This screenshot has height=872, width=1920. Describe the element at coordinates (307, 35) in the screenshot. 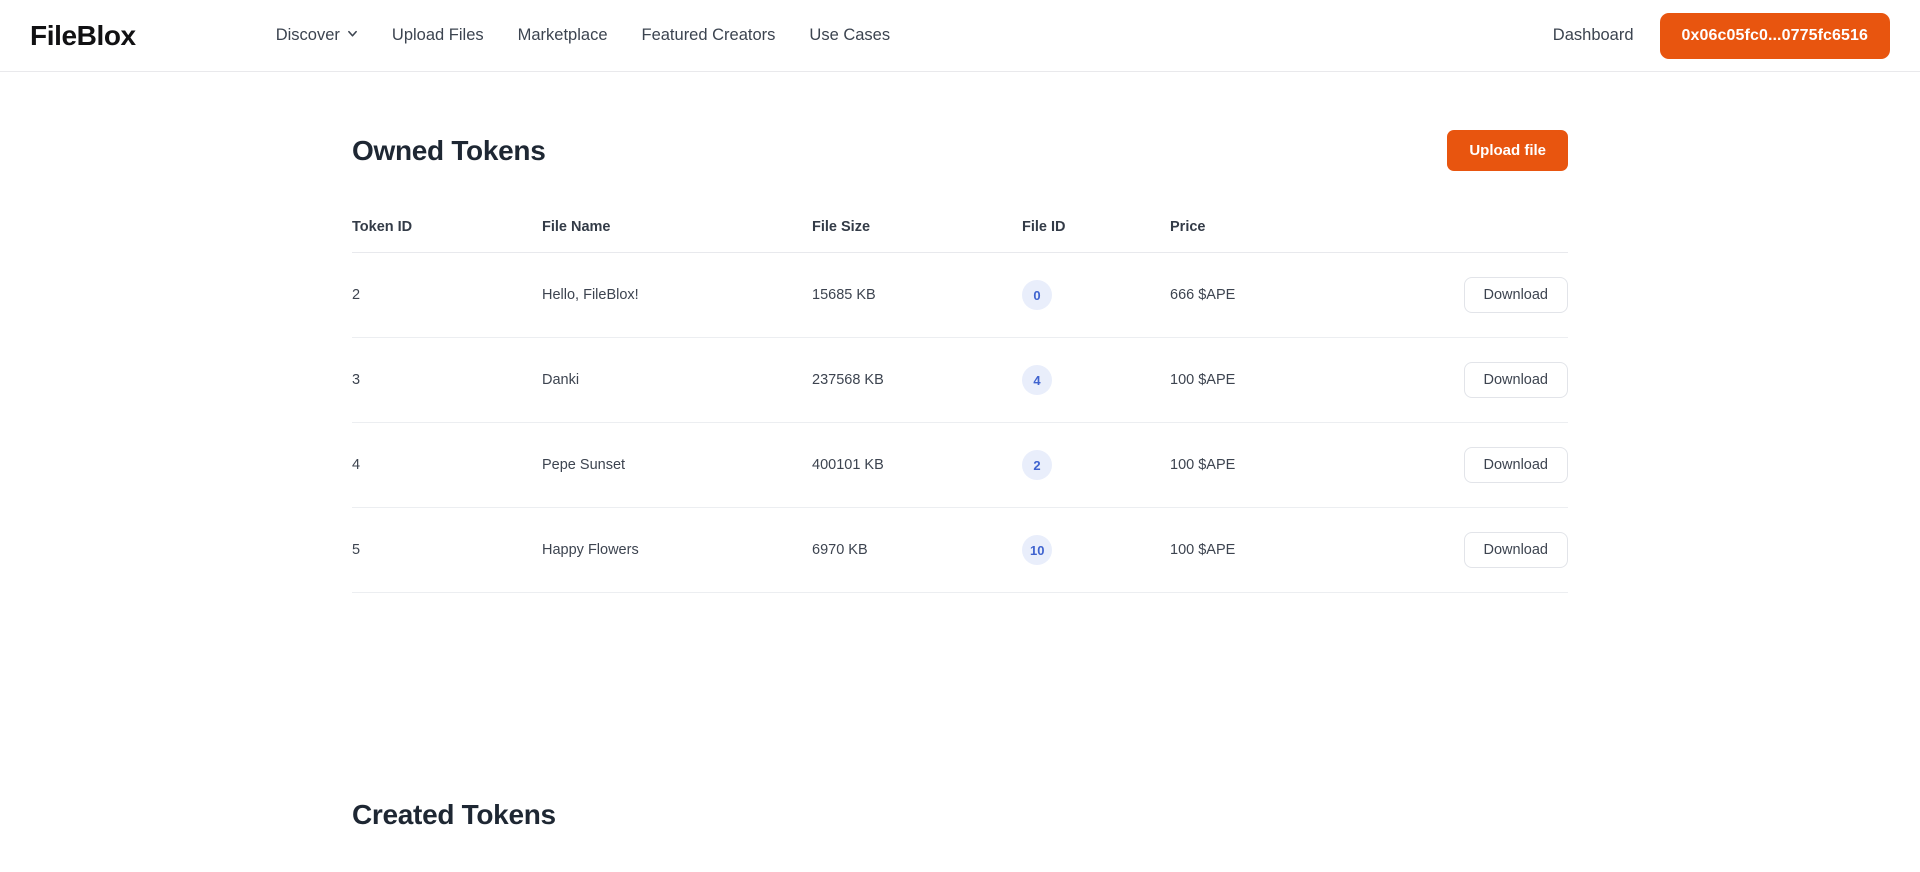

I see `nav-item-discover-label: Discover` at that location.